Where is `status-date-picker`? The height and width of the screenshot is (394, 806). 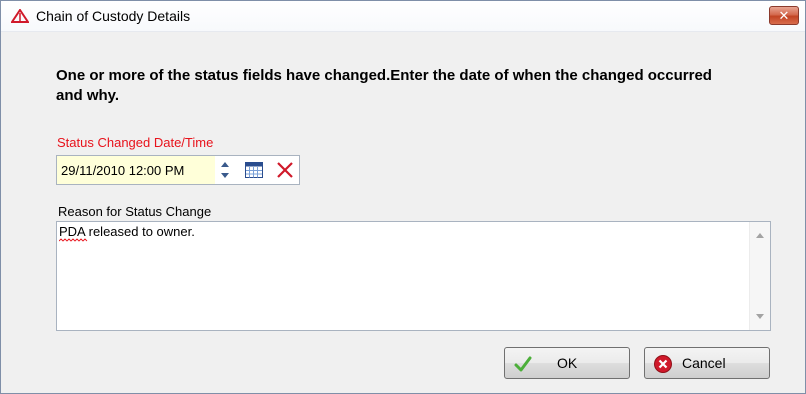
status-date-picker is located at coordinates (178, 170).